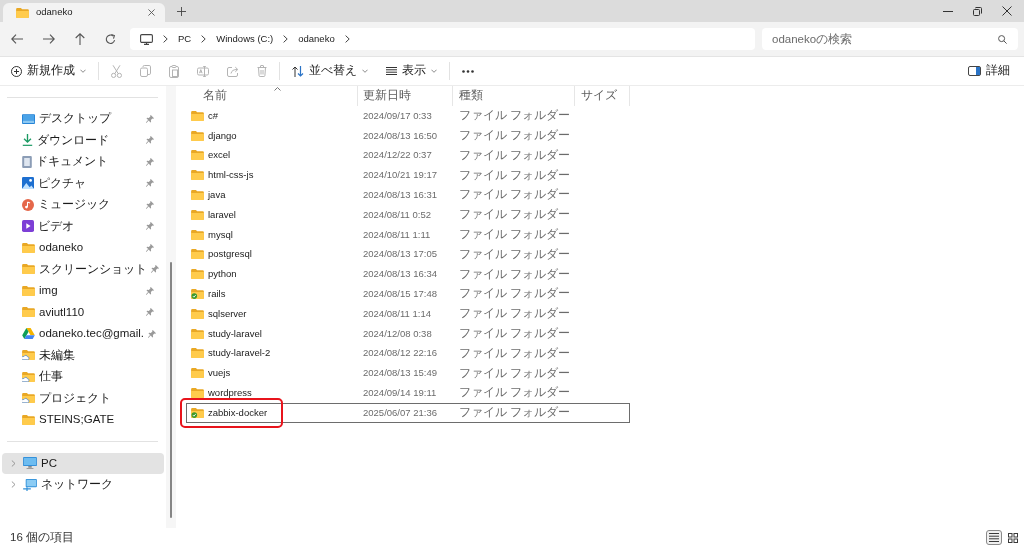  What do you see at coordinates (146, 39) in the screenshot?
I see `monitor-icon` at bounding box center [146, 39].